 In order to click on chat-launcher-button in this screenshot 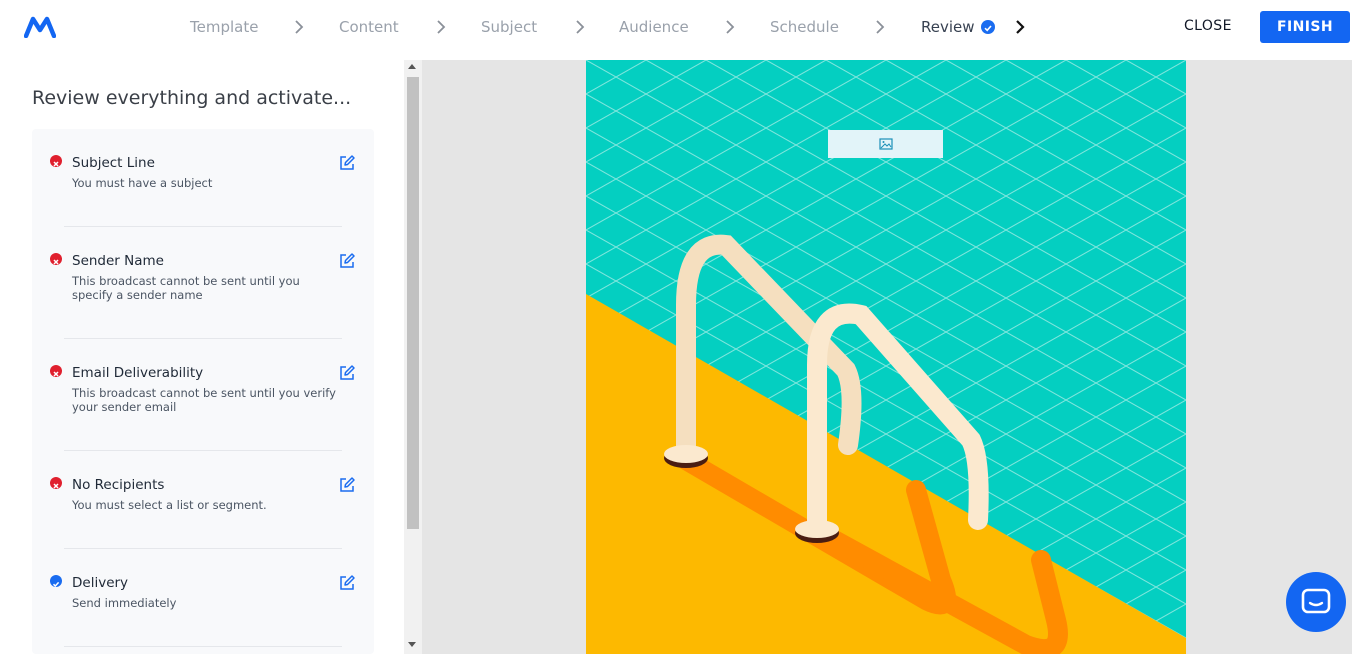, I will do `click(1316, 602)`.